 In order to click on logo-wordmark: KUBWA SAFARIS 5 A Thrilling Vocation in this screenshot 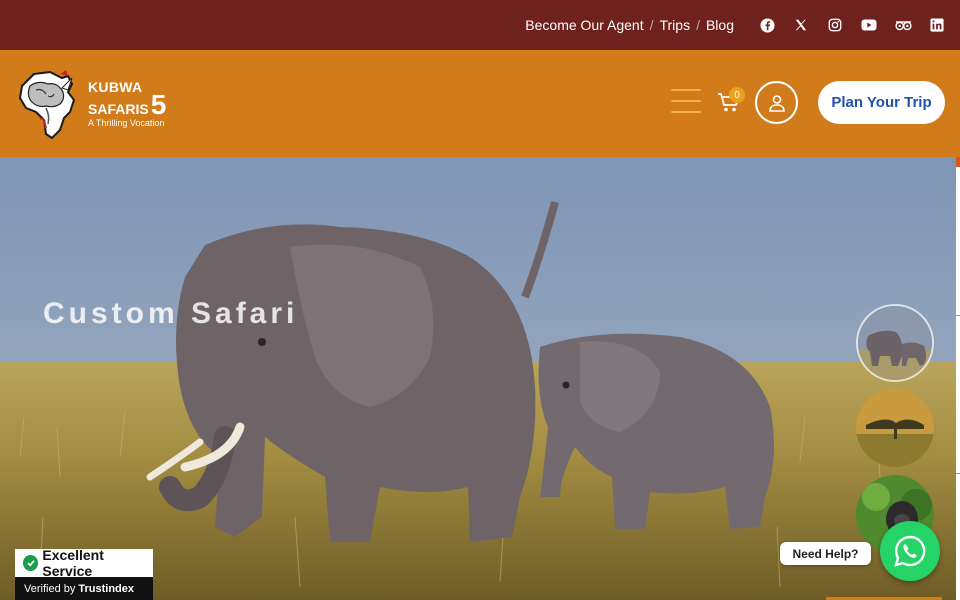, I will do `click(127, 104)`.